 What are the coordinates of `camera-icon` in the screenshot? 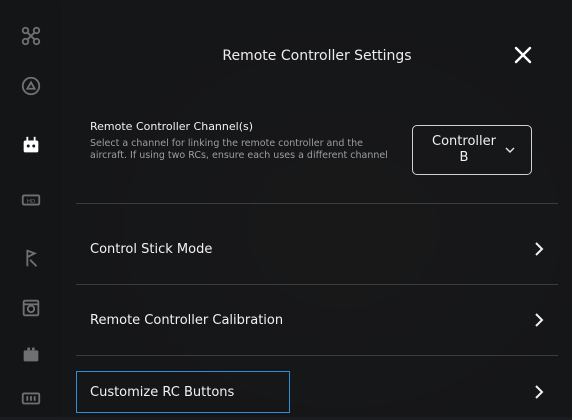 It's located at (31, 86).